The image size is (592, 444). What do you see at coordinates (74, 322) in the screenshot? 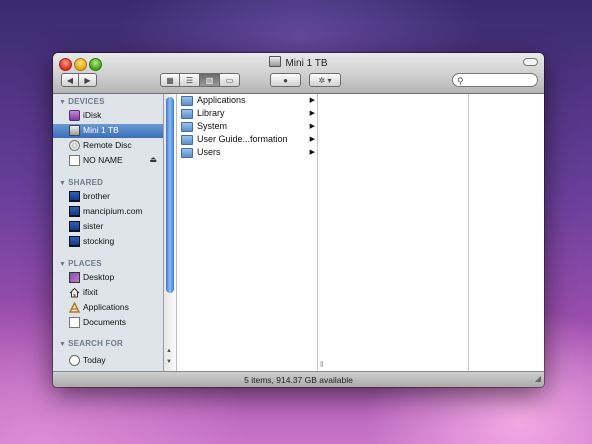
I see `documents-icon` at bounding box center [74, 322].